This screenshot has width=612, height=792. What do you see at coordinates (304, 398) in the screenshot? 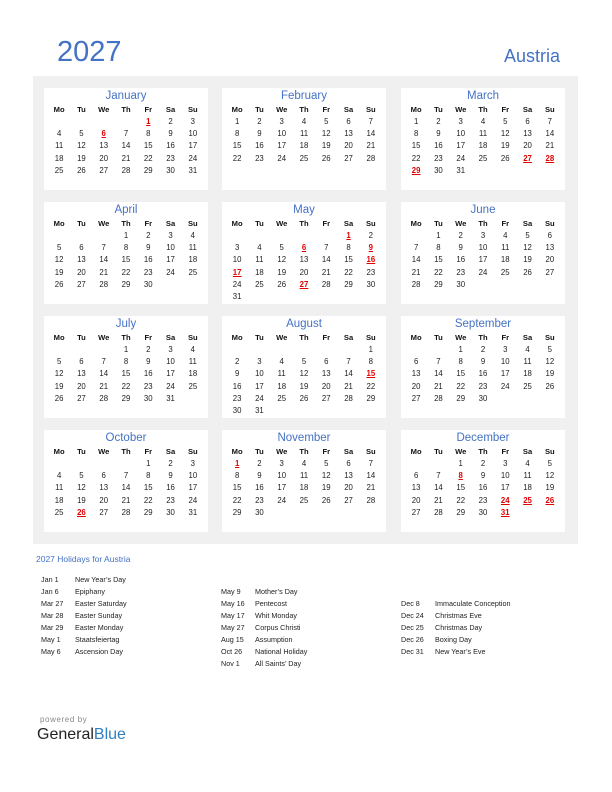
I see `week-row: 23 24 25 26 27 28 29` at bounding box center [304, 398].